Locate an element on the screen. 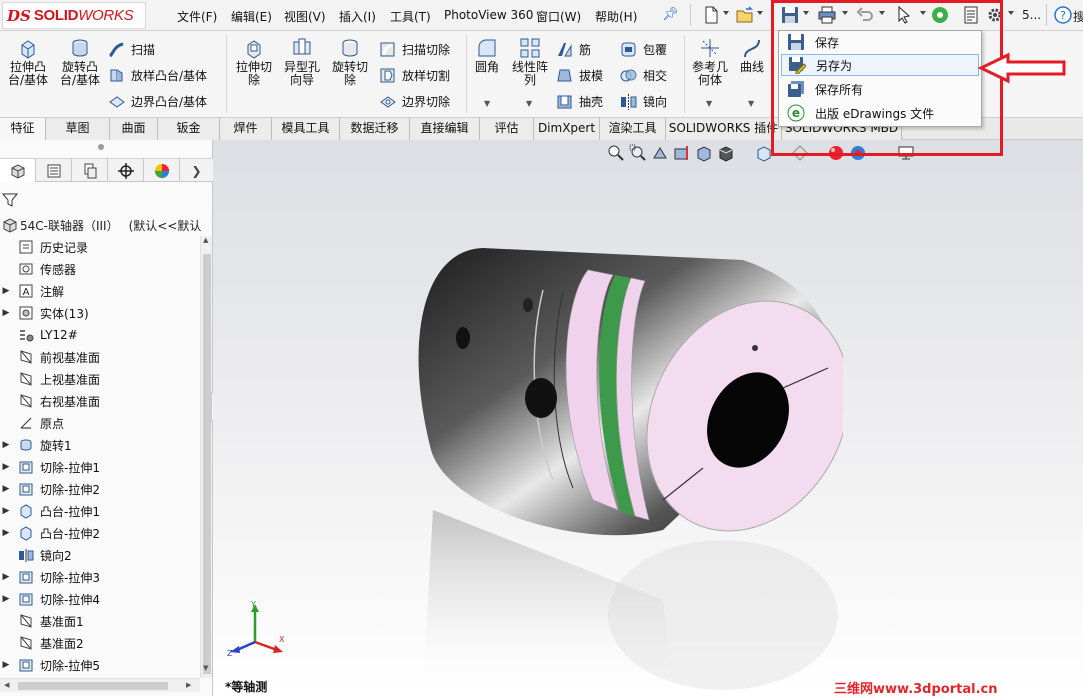  tree-node: ▶ 实体(13) is located at coordinates (44, 313).